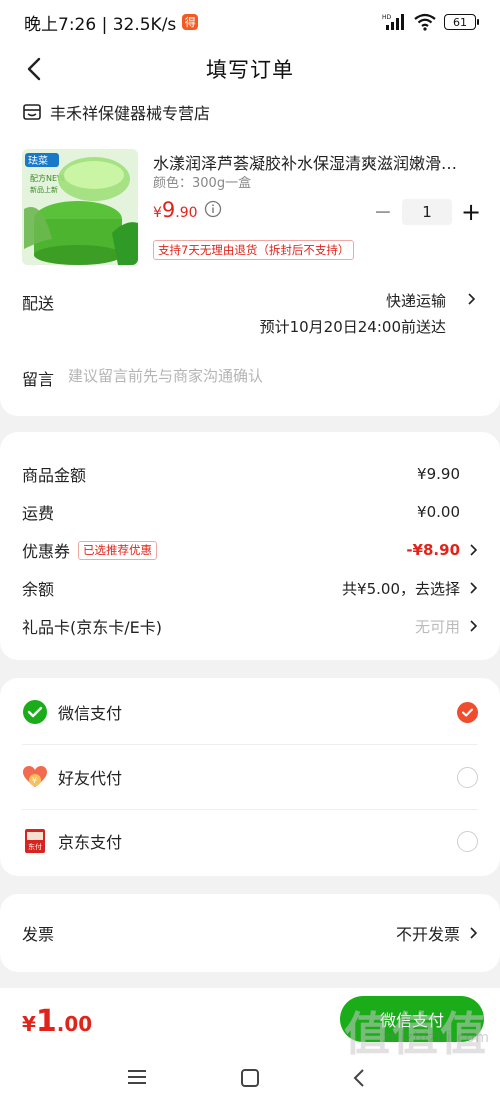  Describe the element at coordinates (250, 712) in the screenshot. I see `payment-option-wechat: 微信支付` at that location.